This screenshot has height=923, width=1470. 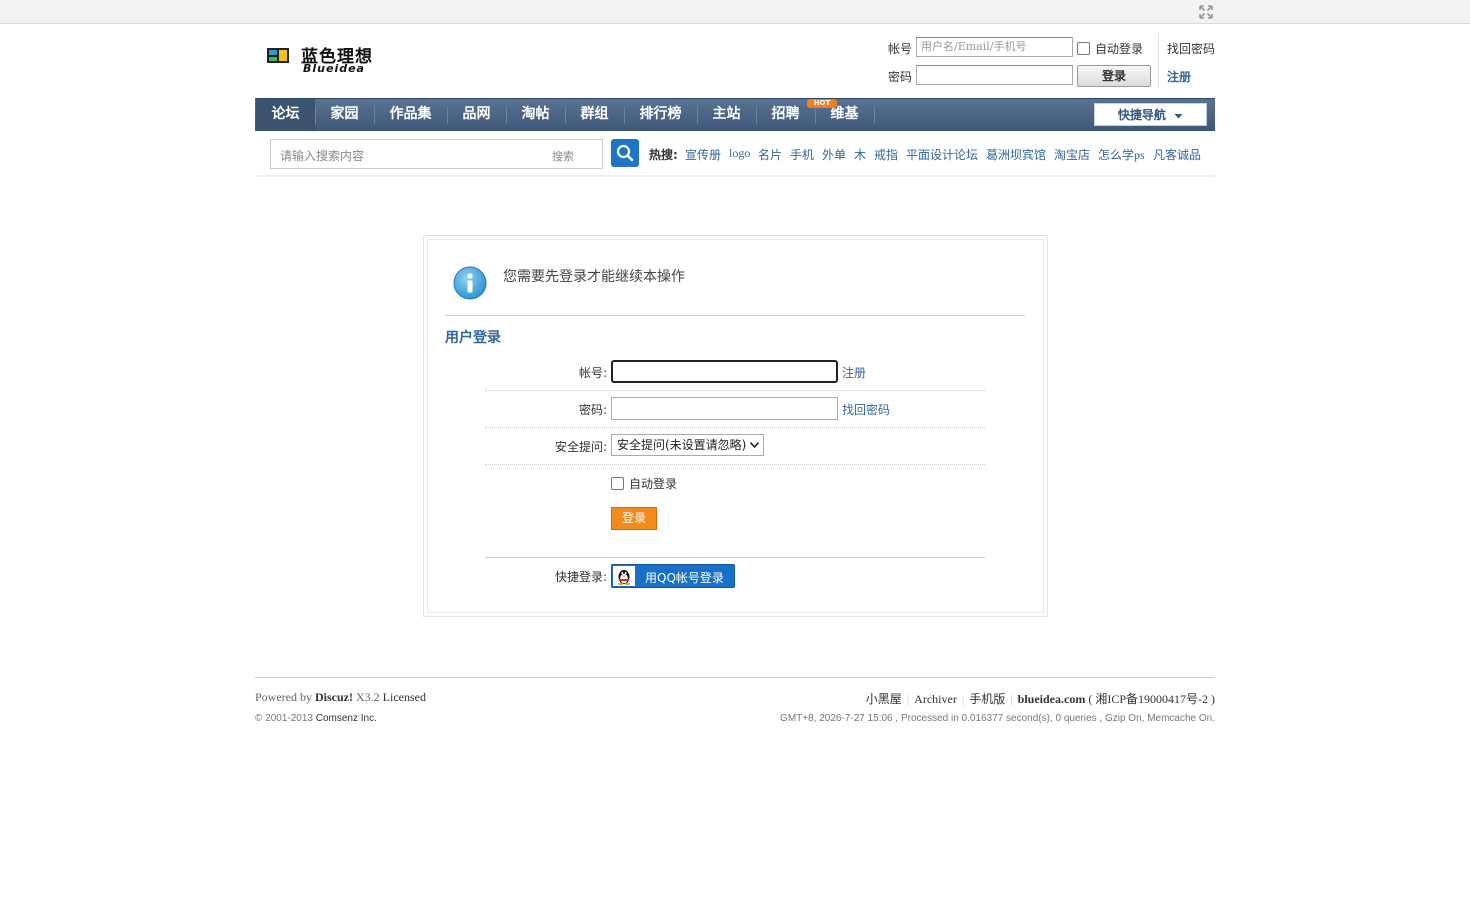 What do you see at coordinates (1177, 154) in the screenshot?
I see `hot-search-link: 凡客诚品` at bounding box center [1177, 154].